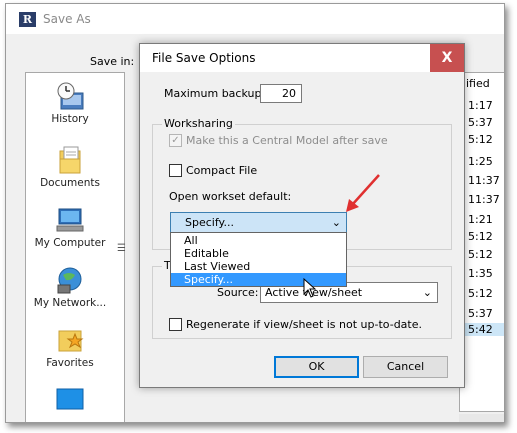 The image size is (517, 433). What do you see at coordinates (230, 196) in the screenshot?
I see `open-workset-label: Open workset default:` at bounding box center [230, 196].